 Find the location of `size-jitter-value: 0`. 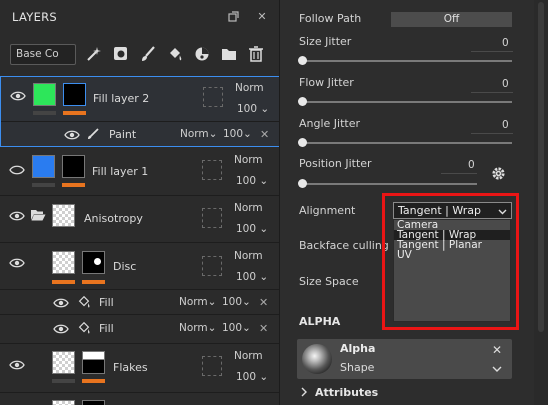

size-jitter-value: 0 is located at coordinates (505, 43).